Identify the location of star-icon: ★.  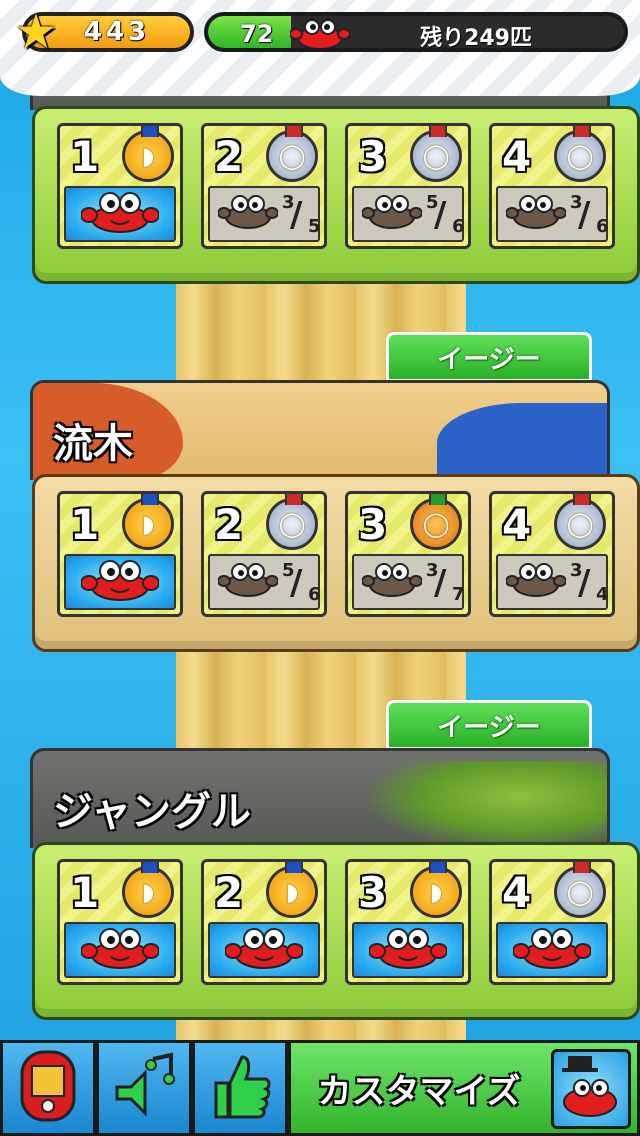
(36, 32).